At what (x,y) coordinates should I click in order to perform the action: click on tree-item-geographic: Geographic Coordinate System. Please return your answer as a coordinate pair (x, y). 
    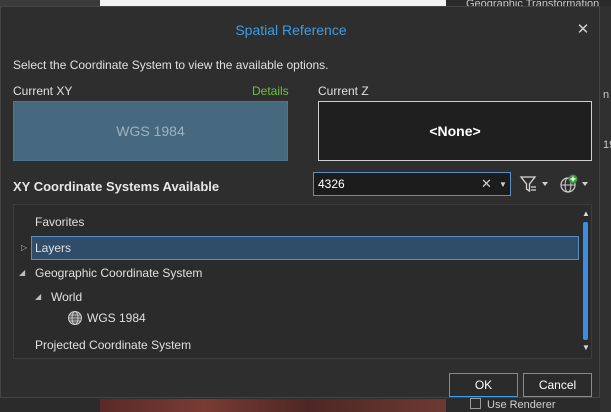
    Looking at the image, I should click on (118, 273).